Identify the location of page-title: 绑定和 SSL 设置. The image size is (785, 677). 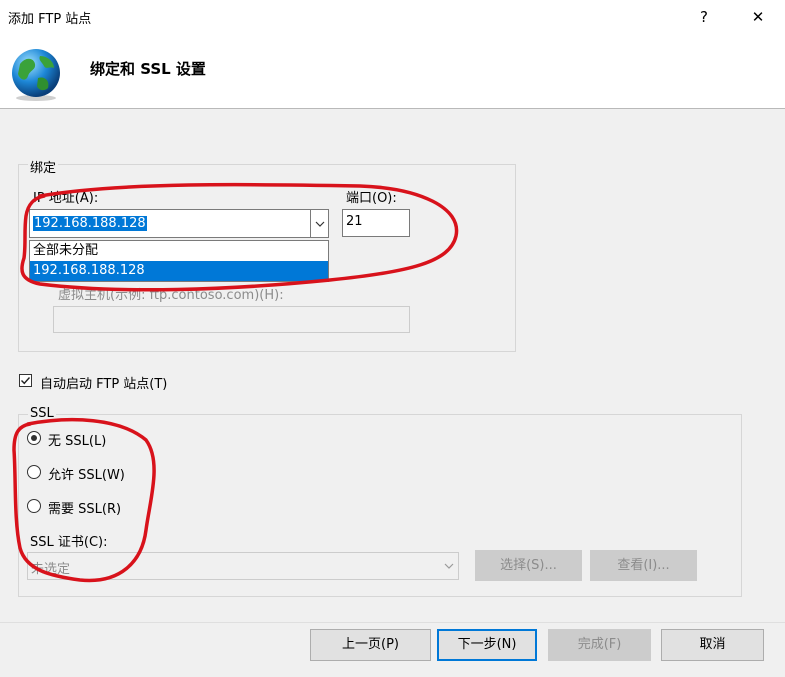
(148, 69).